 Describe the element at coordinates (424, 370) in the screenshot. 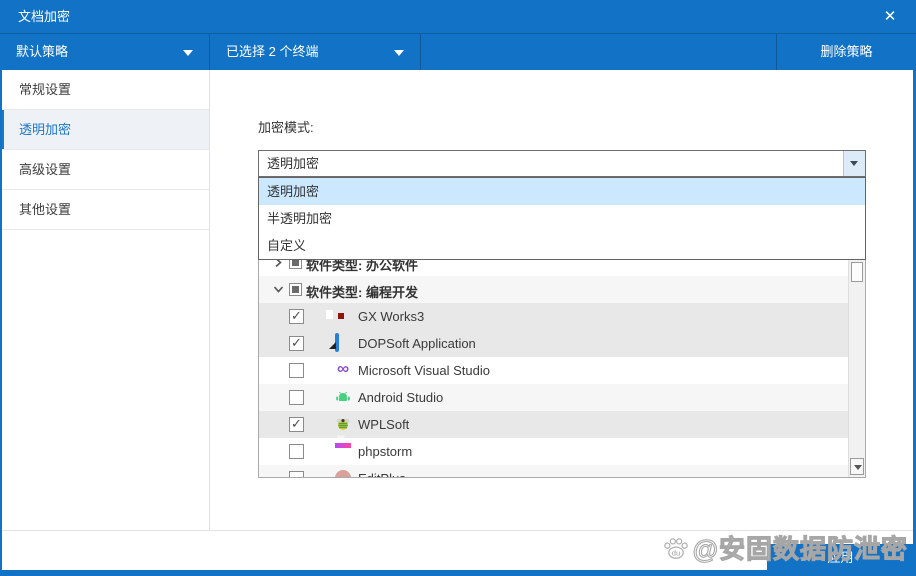

I see `software-name: Microsoft Visual Studio` at that location.